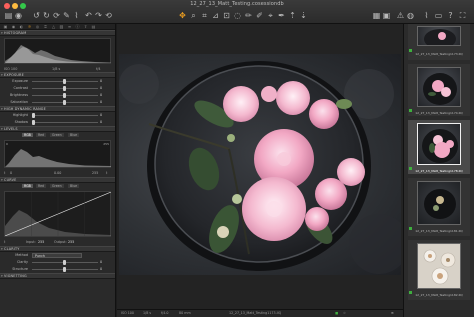 Image resolution: width=474 pixels, height=317 pixels. Describe the element at coordinates (58, 214) in the screenshot. I see `curve-graph` at that location.